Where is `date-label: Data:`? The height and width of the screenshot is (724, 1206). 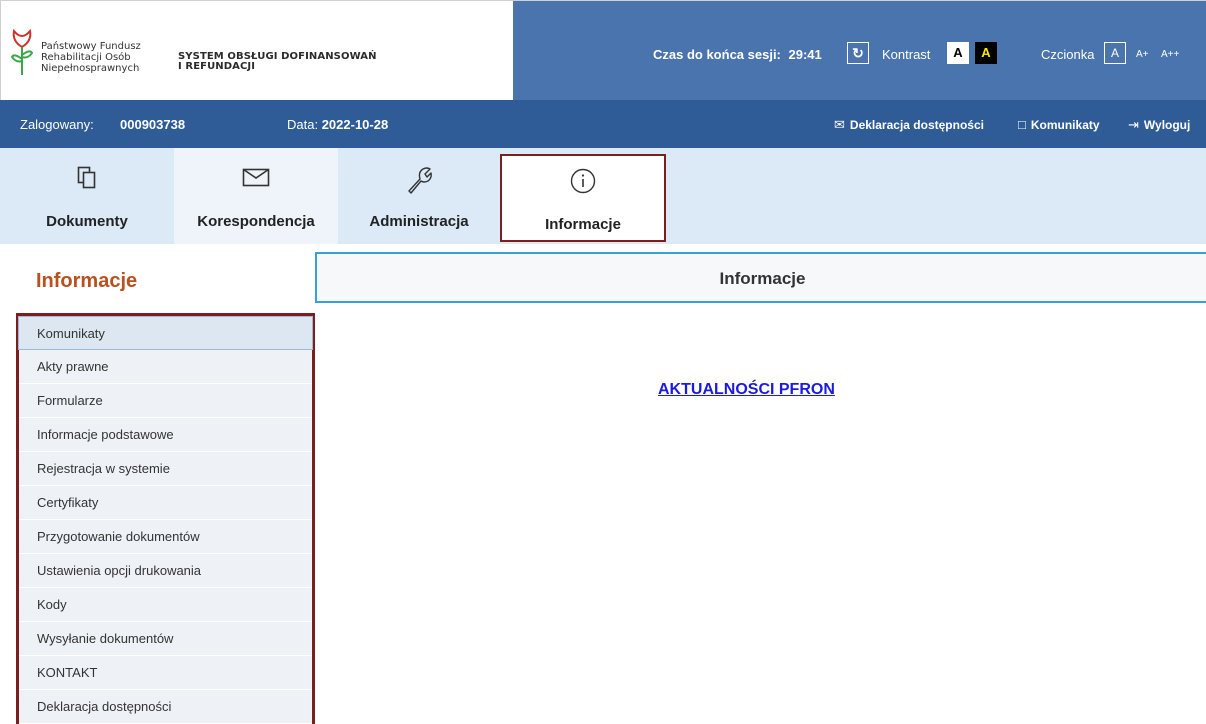 date-label: Data: is located at coordinates (303, 124).